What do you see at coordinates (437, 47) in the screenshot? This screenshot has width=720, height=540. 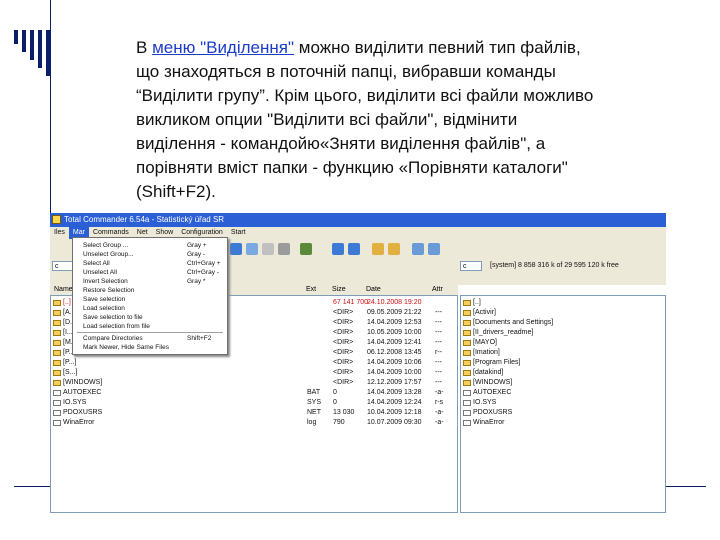 I see `text-rest: можно виділити певний тип файлів,` at bounding box center [437, 47].